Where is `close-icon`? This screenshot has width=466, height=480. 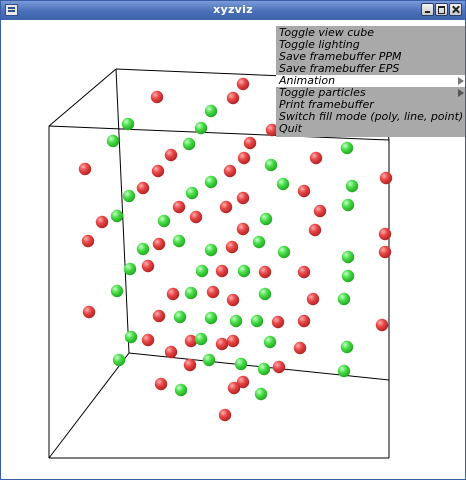 close-icon is located at coordinates (455, 9).